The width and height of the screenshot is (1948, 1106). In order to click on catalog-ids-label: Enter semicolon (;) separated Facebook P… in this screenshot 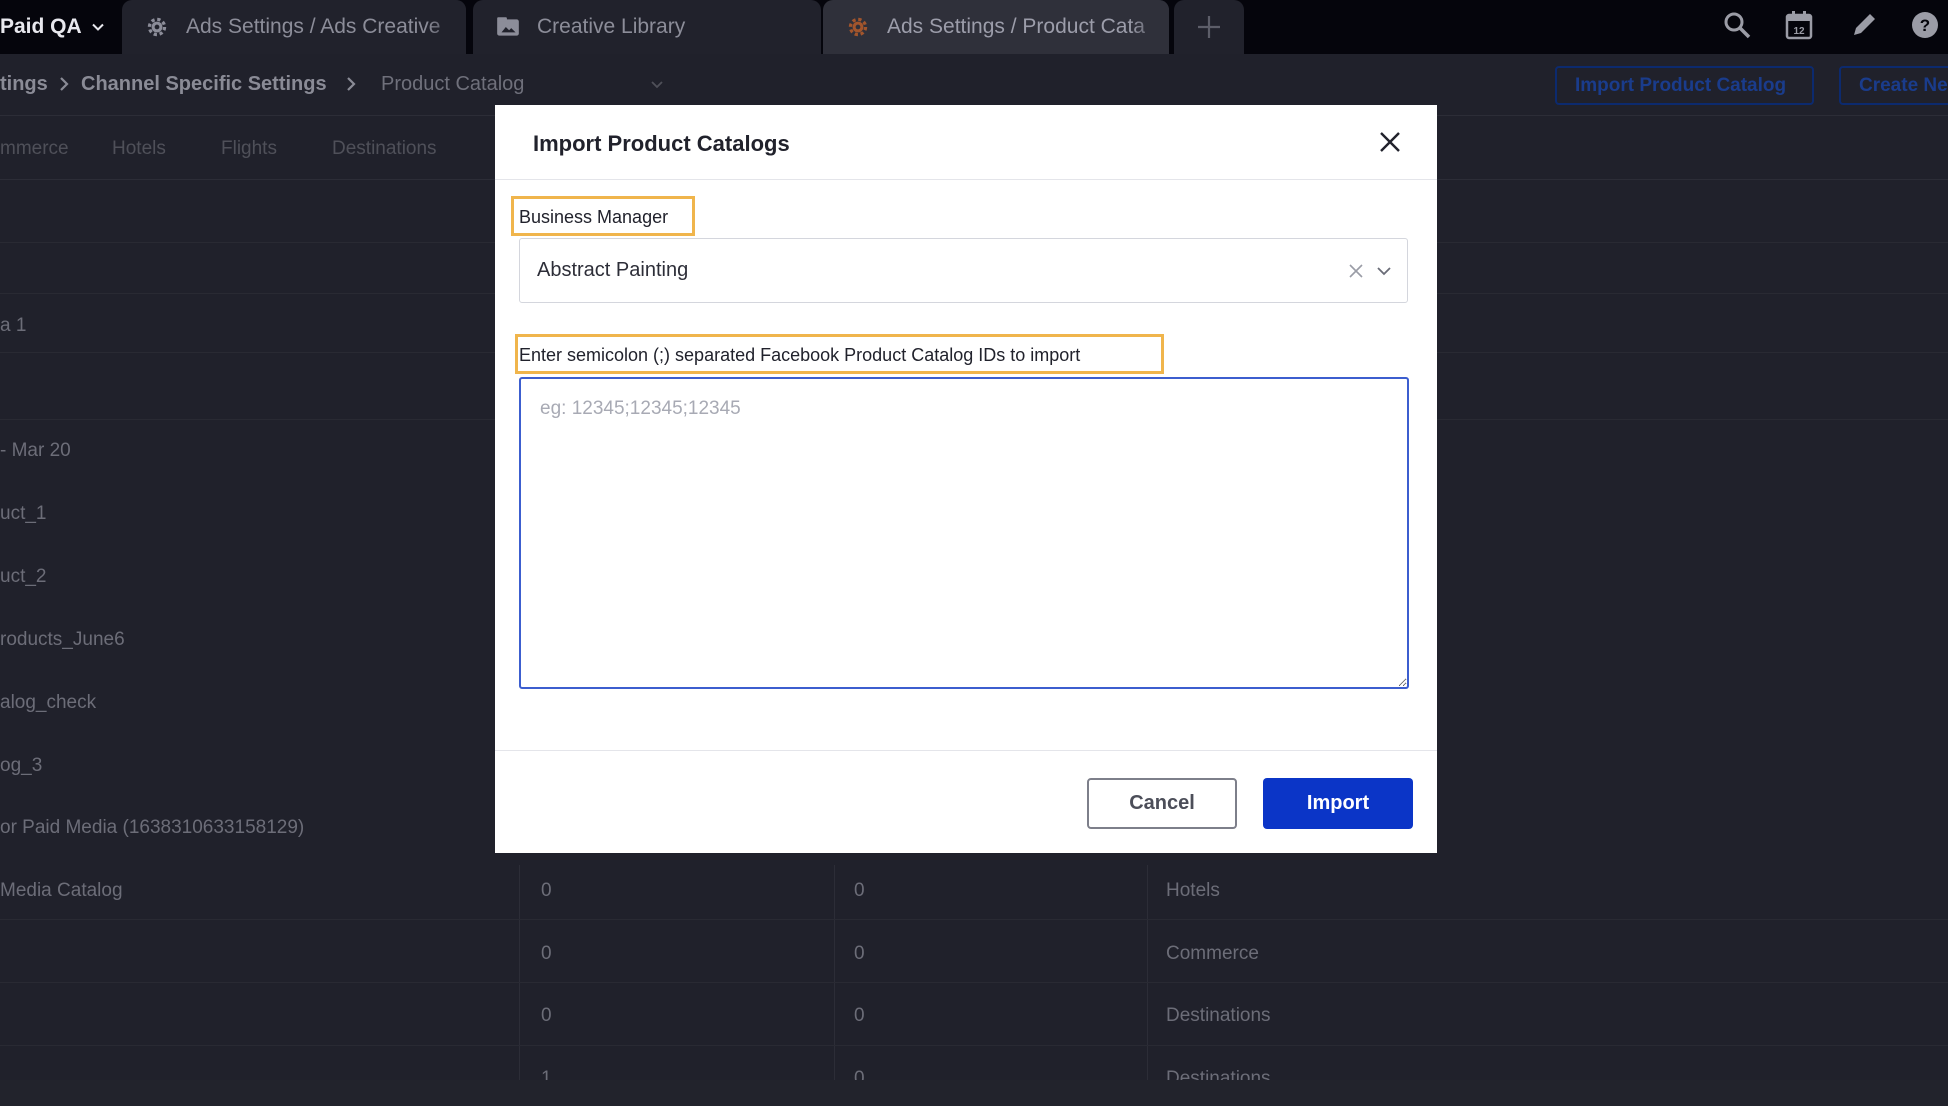, I will do `click(800, 355)`.